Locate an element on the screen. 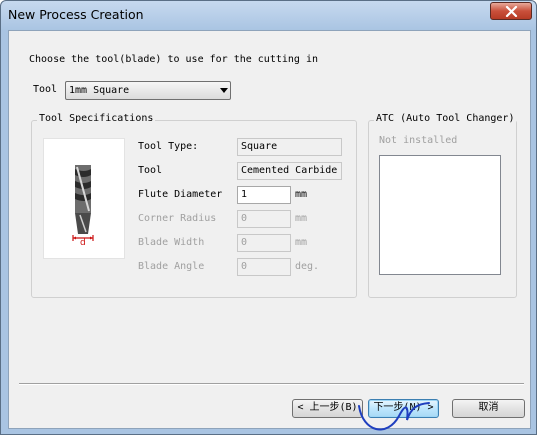  tool-material-field: Cemented Carbide is located at coordinates (289, 171).